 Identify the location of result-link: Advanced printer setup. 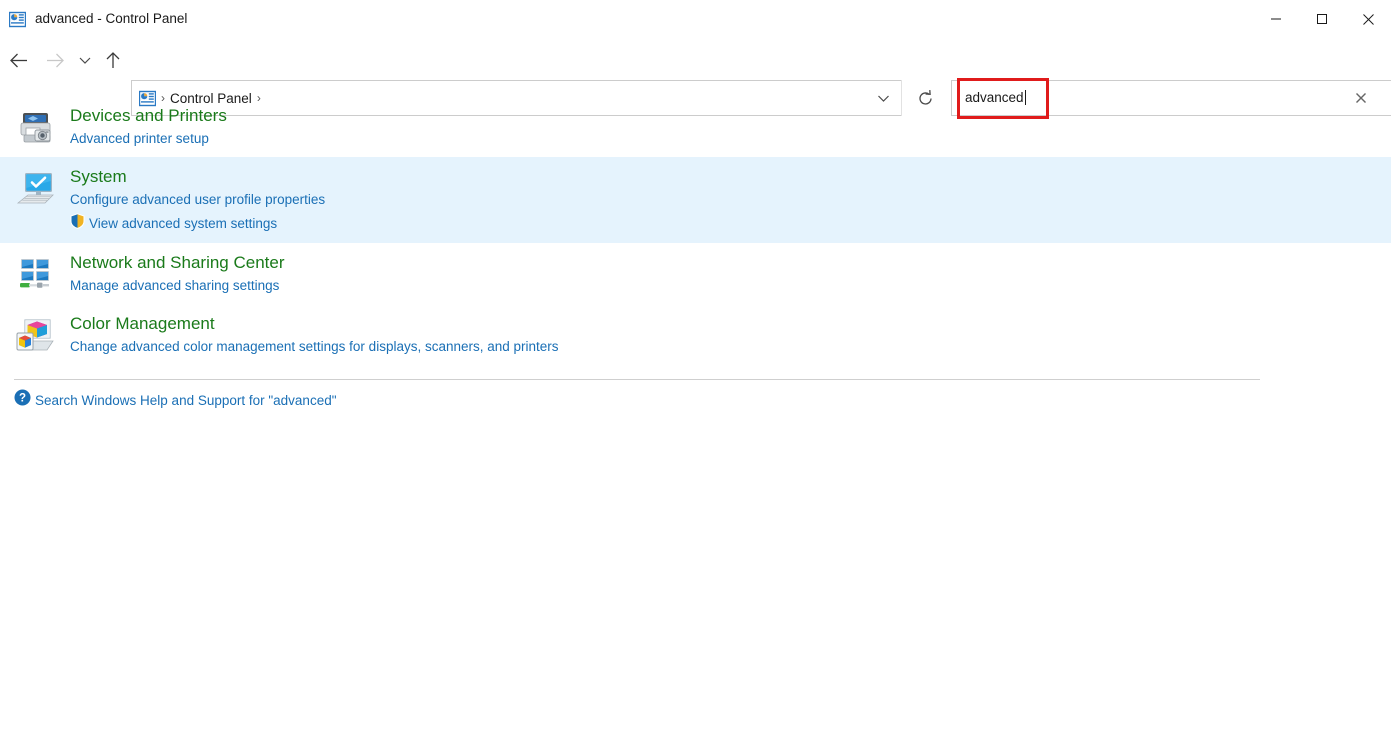
(730, 139).